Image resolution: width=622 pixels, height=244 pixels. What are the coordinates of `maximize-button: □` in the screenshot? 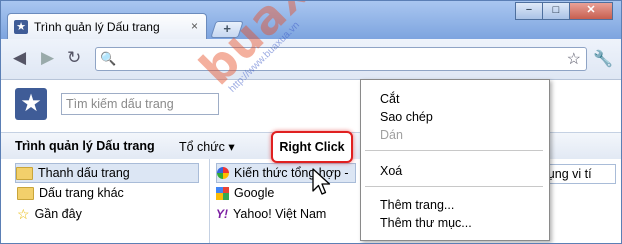 It's located at (556, 11).